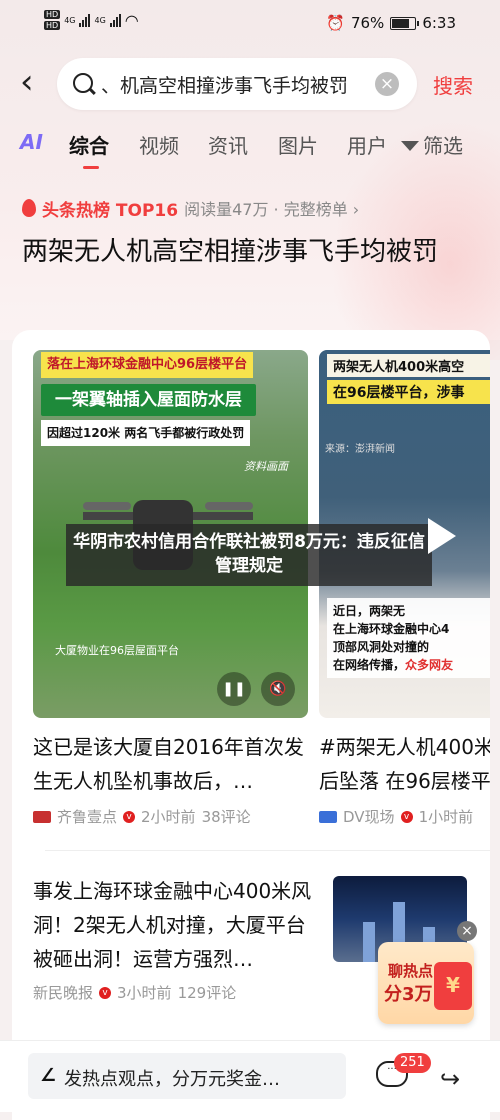 The height and width of the screenshot is (1120, 500). Describe the element at coordinates (89, 149) in the screenshot. I see `tab-comprehensive: 综合` at that location.